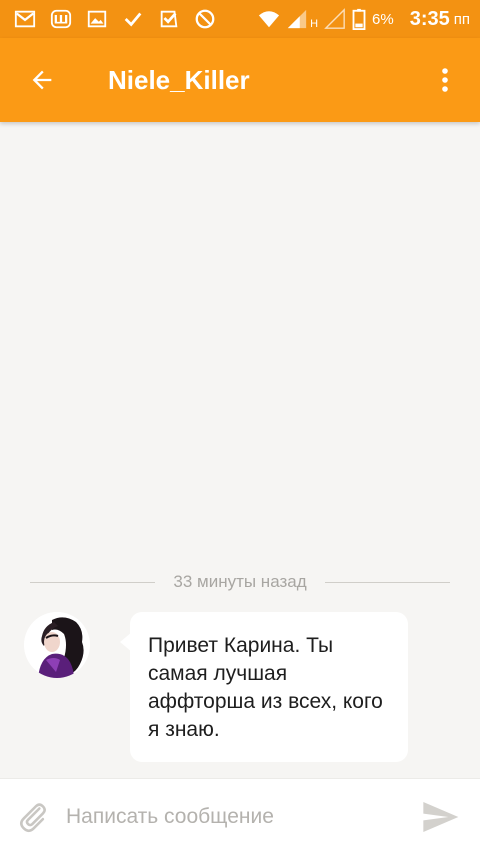 This screenshot has width=480, height=854. I want to click on wifi-icon, so click(269, 19).